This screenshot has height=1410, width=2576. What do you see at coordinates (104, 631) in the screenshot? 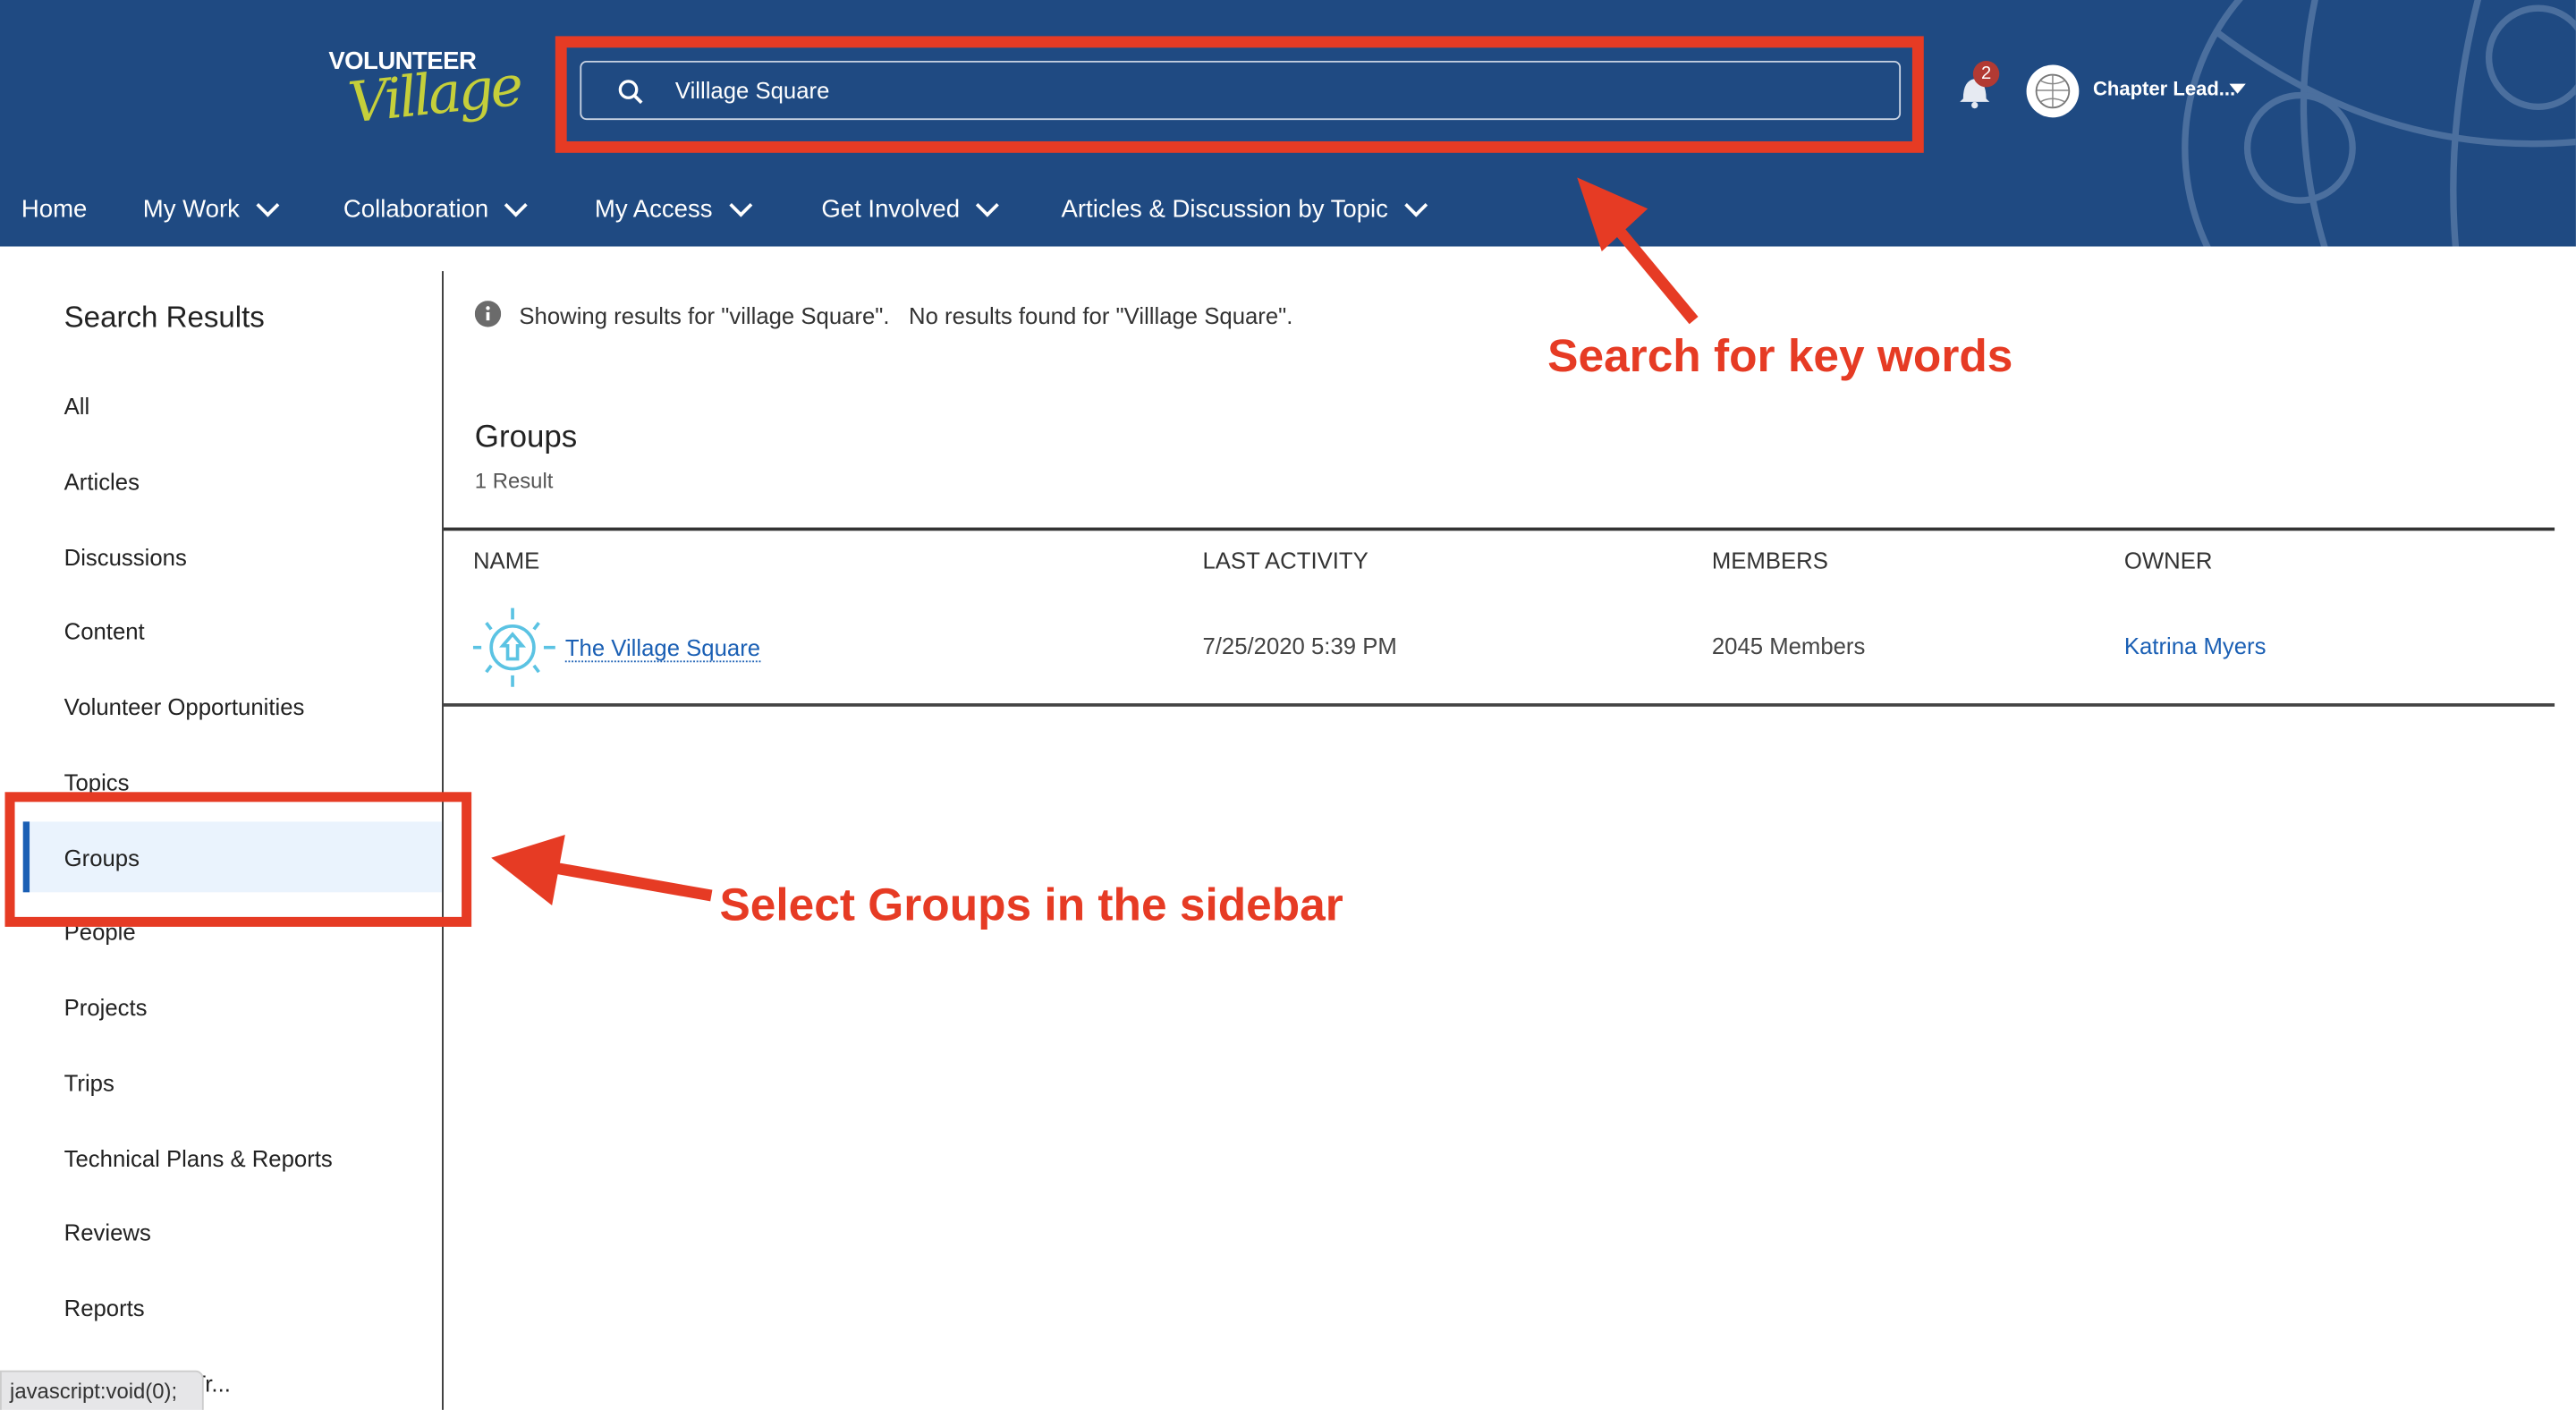
I see `sidebar-item-content: Content` at bounding box center [104, 631].